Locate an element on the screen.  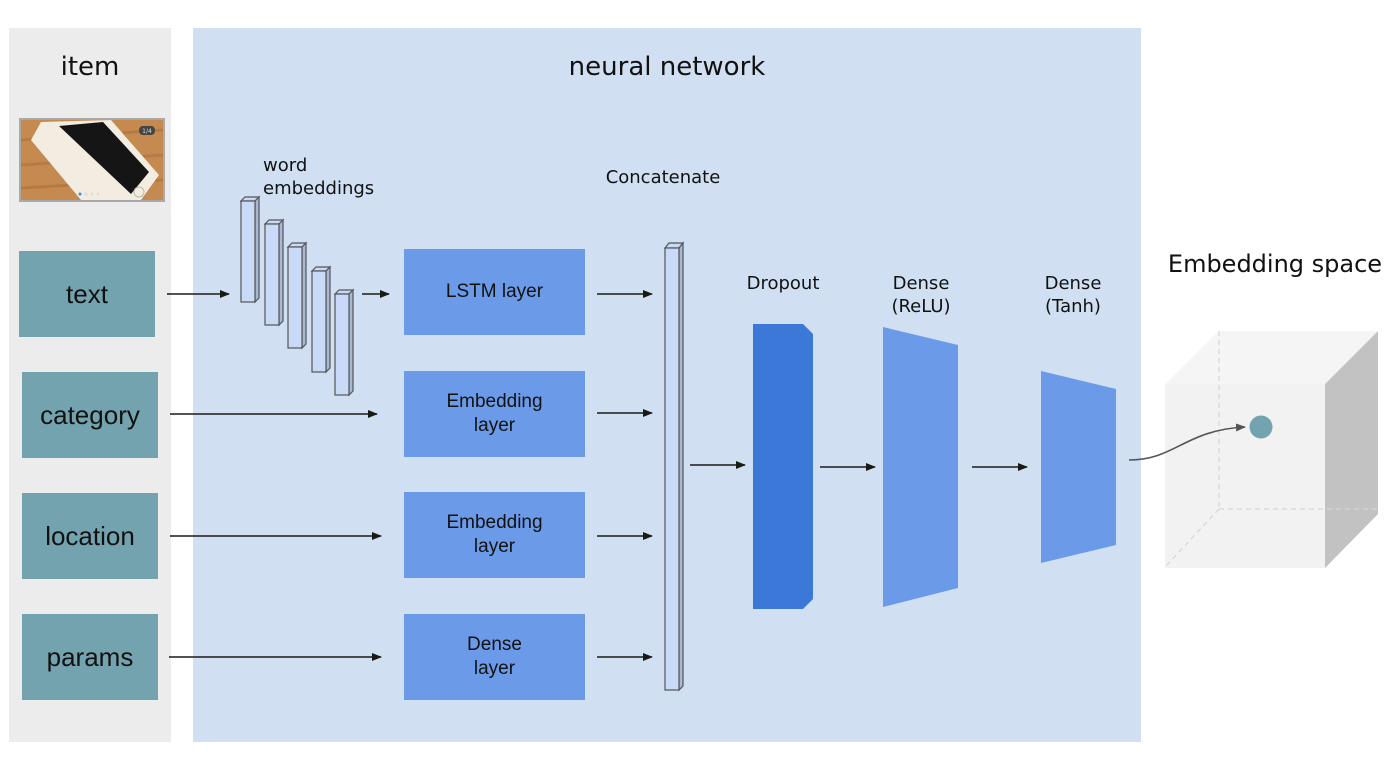
embedding-point is located at coordinates (1261, 427).